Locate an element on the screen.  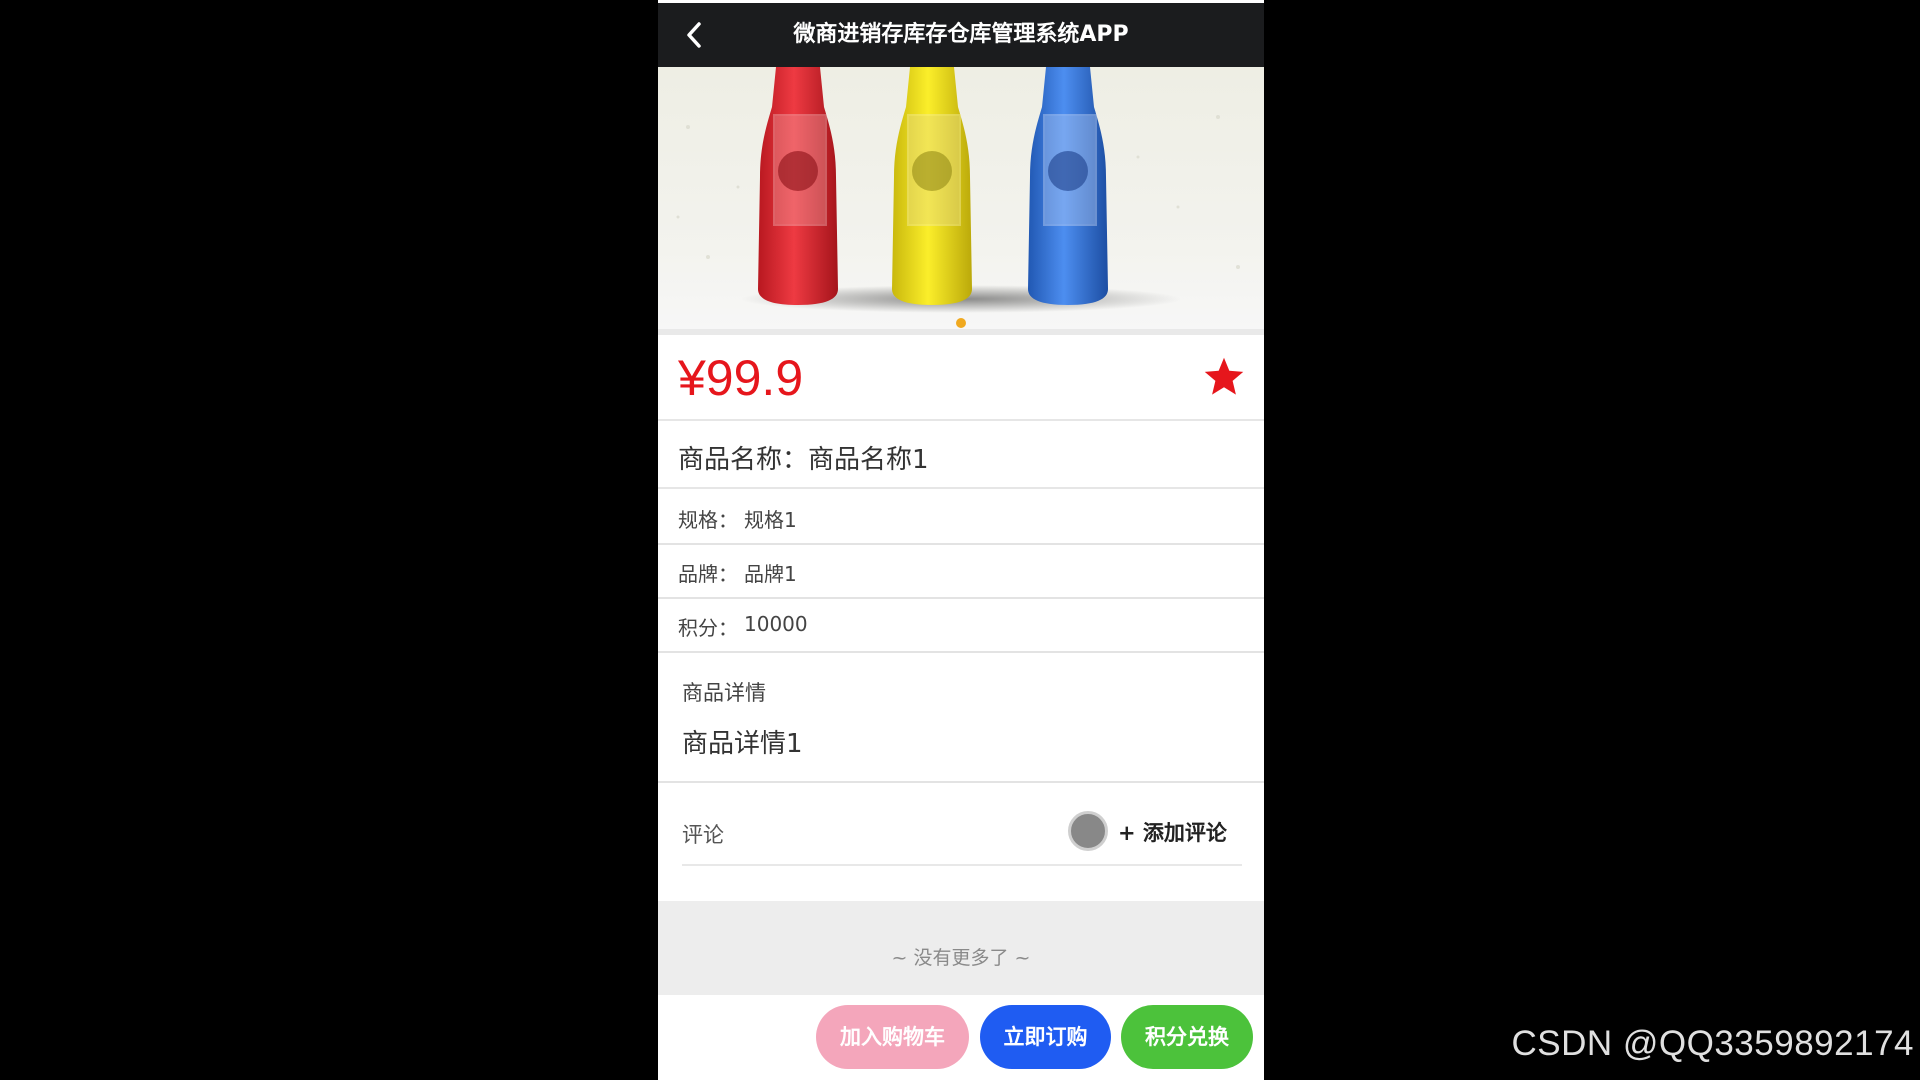
add-to-cart-button: 加入购物车 is located at coordinates (892, 1037).